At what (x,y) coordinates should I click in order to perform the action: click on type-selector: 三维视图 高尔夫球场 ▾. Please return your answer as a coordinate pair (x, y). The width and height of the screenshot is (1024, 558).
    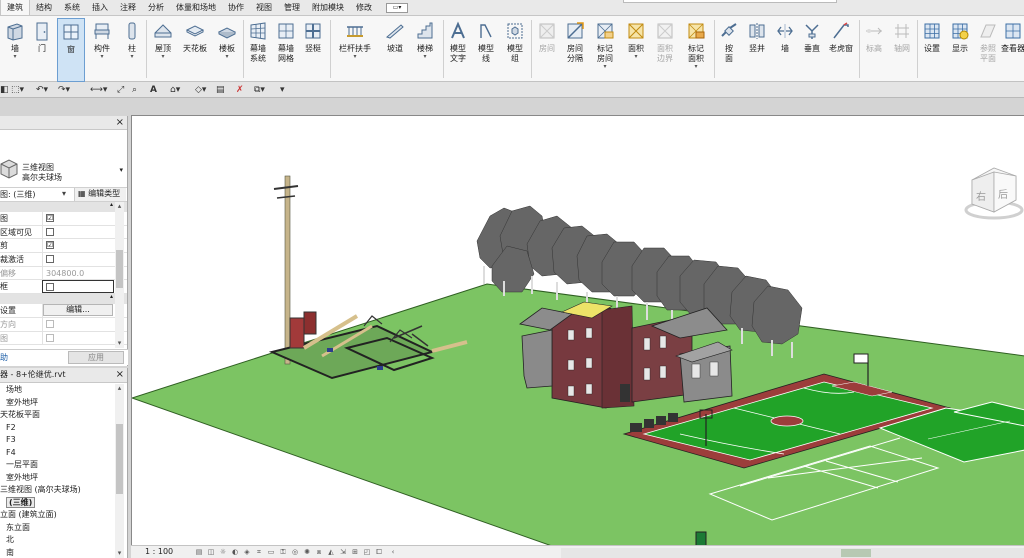
    Looking at the image, I should click on (63, 159).